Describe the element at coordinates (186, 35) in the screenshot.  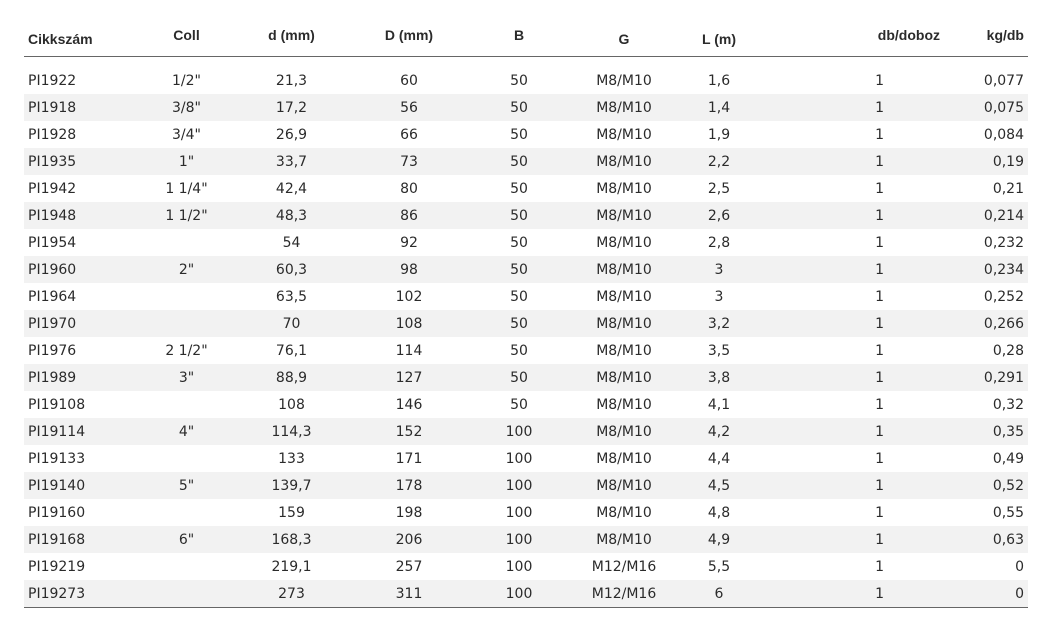
I see `header-coll: Coll` at that location.